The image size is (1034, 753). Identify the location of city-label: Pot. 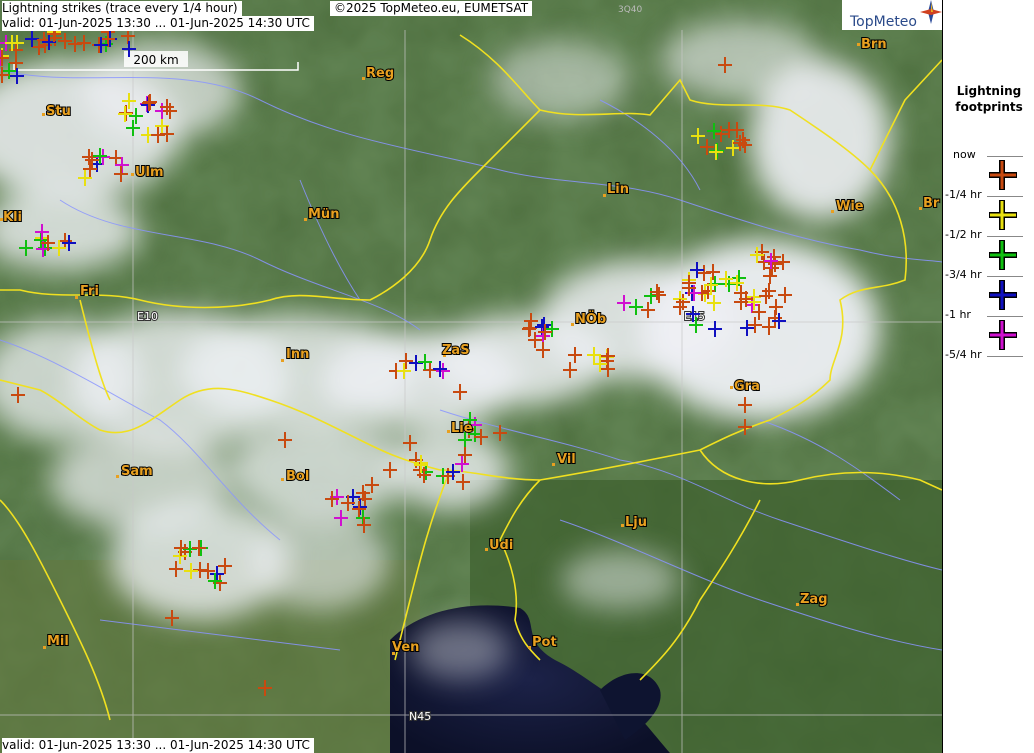
(544, 642).